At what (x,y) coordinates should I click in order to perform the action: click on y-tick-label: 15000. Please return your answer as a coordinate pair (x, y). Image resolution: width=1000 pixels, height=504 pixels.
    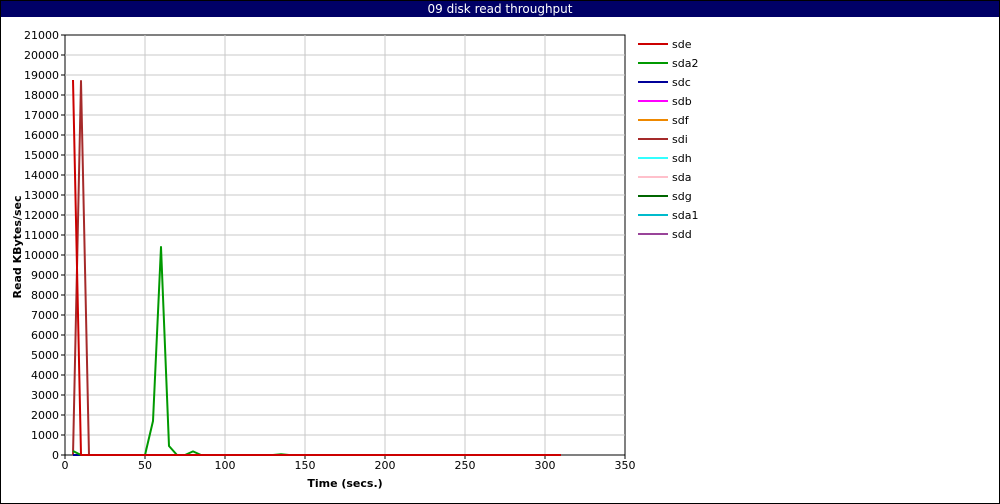
    Looking at the image, I should click on (41, 155).